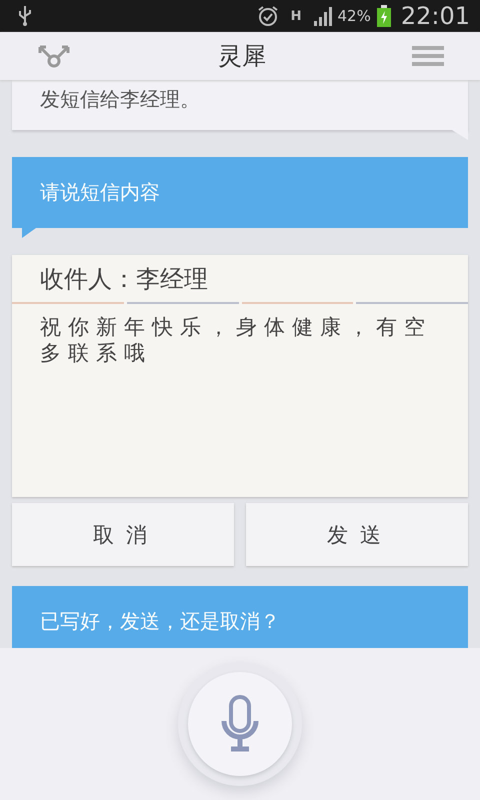 Image resolution: width=480 pixels, height=800 pixels. Describe the element at coordinates (25, 16) in the screenshot. I see `usb-icon` at that location.